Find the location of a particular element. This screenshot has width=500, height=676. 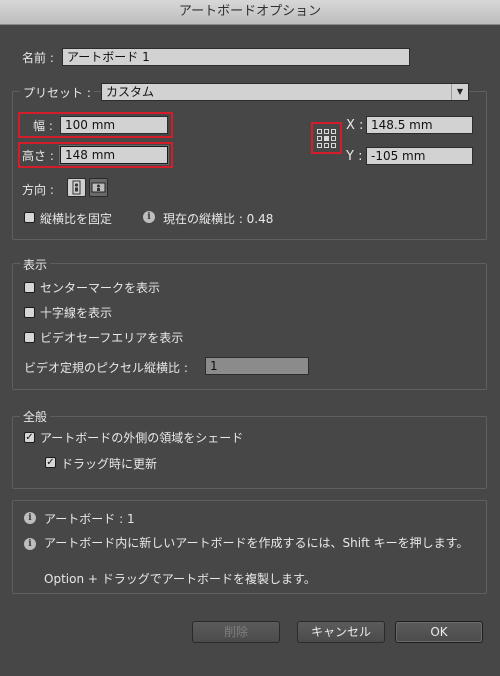

tip-new-artboard: アートボード内に新しいアートボードを作成するには、Shift キーを押します。 is located at coordinates (256, 543).